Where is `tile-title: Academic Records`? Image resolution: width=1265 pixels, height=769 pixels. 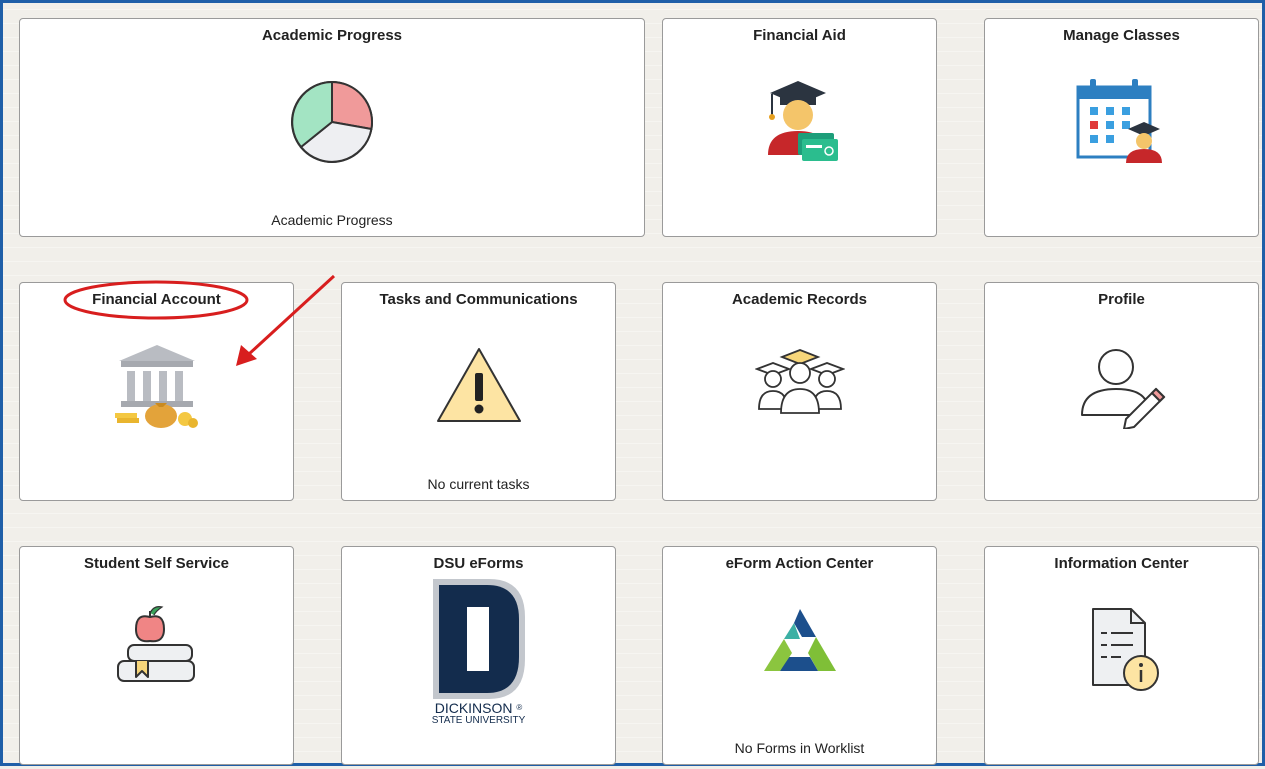 tile-title: Academic Records is located at coordinates (799, 299).